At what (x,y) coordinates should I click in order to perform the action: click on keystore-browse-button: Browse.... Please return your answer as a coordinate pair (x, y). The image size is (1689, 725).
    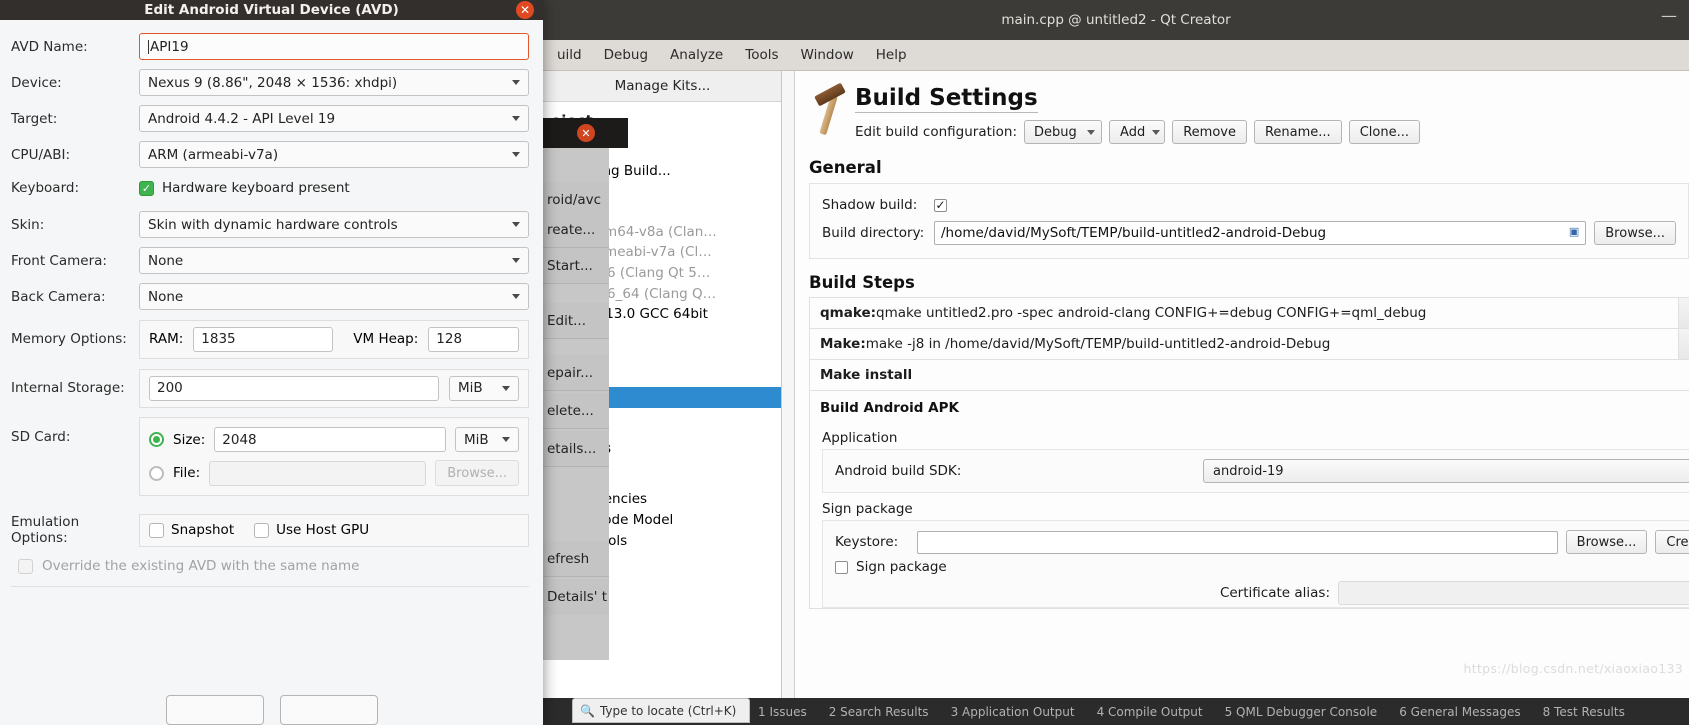
    Looking at the image, I should click on (1606, 542).